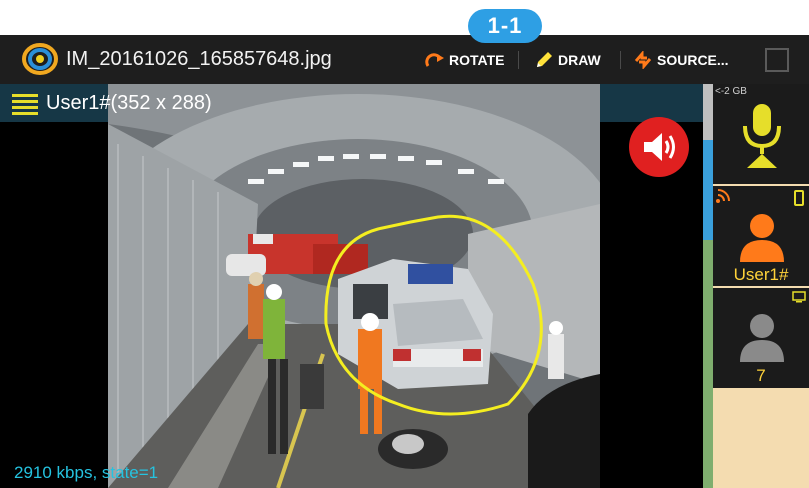 This screenshot has width=809, height=488. I want to click on expand-icon, so click(777, 60).